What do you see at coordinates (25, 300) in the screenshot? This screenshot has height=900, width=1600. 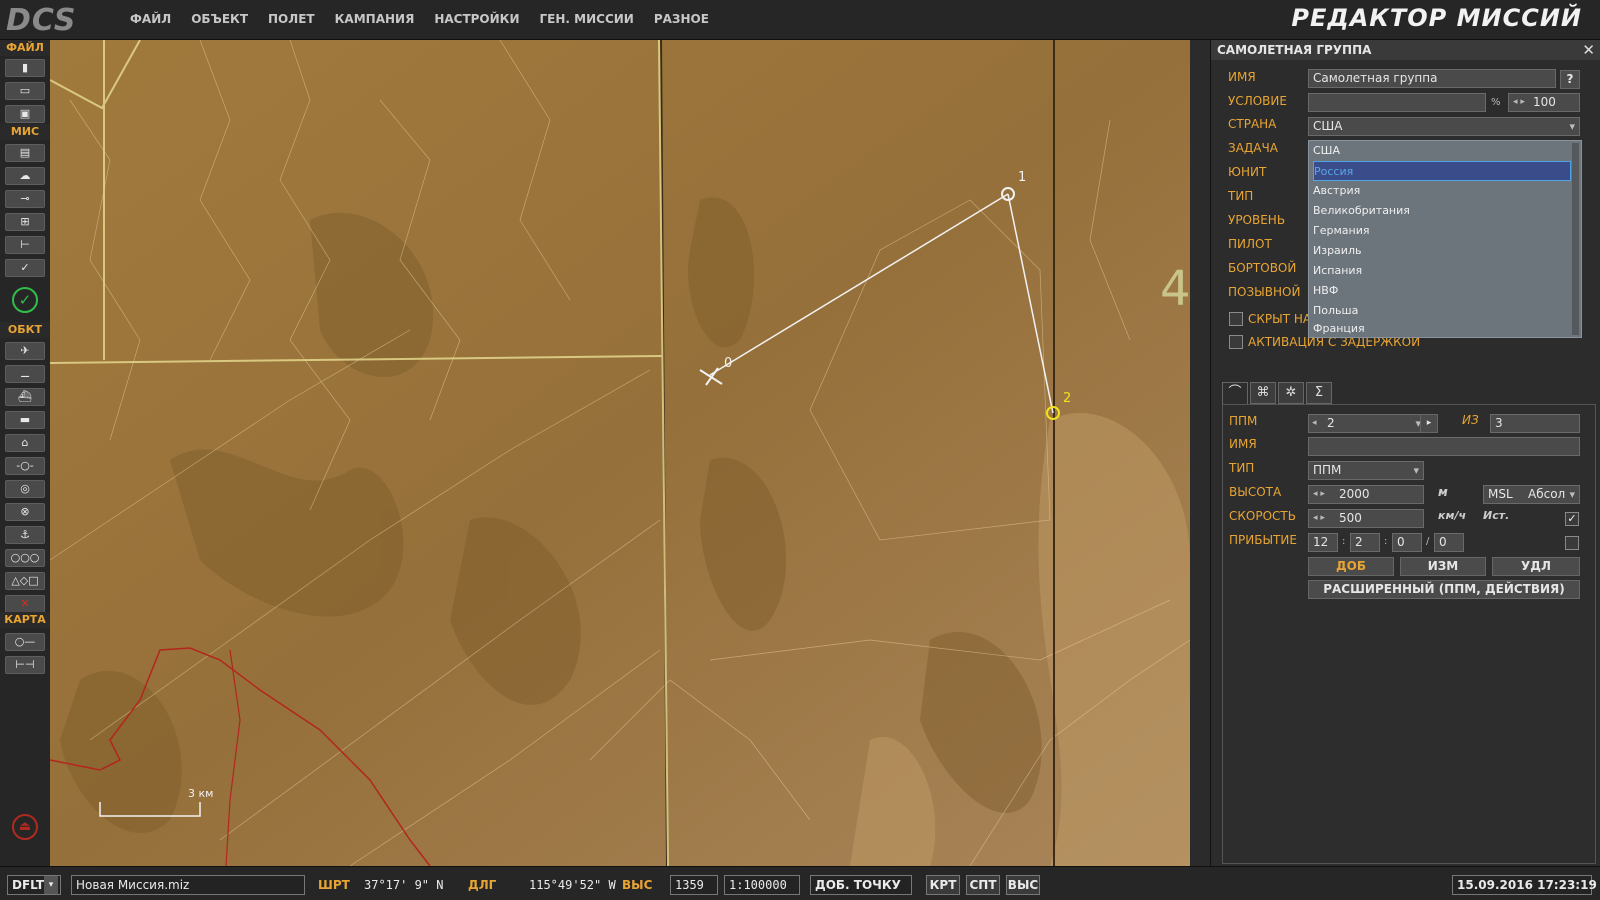 I see `mission-ok-icon: ✓` at bounding box center [25, 300].